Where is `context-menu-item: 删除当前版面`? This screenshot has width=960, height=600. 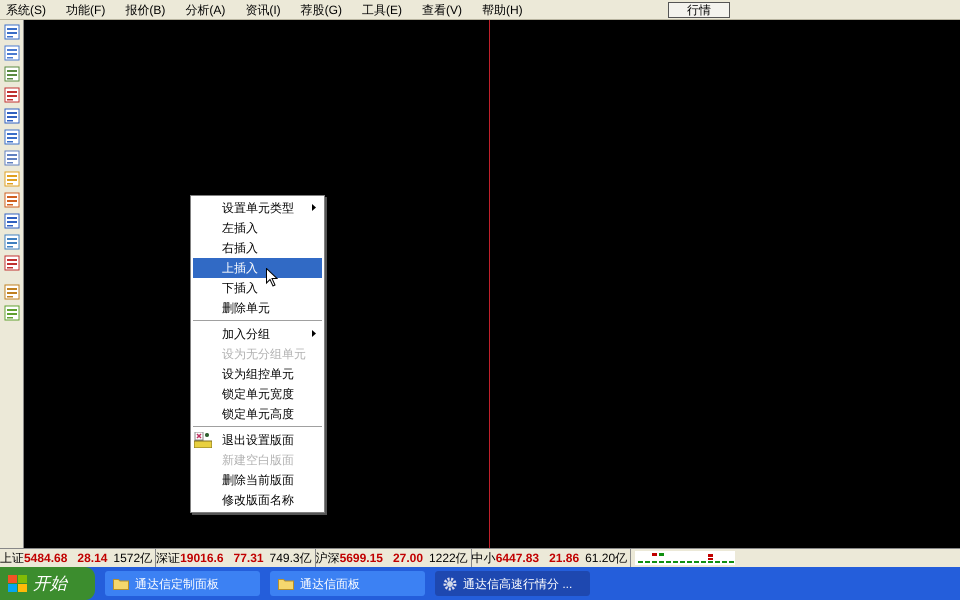 context-menu-item: 删除当前版面 is located at coordinates (257, 480).